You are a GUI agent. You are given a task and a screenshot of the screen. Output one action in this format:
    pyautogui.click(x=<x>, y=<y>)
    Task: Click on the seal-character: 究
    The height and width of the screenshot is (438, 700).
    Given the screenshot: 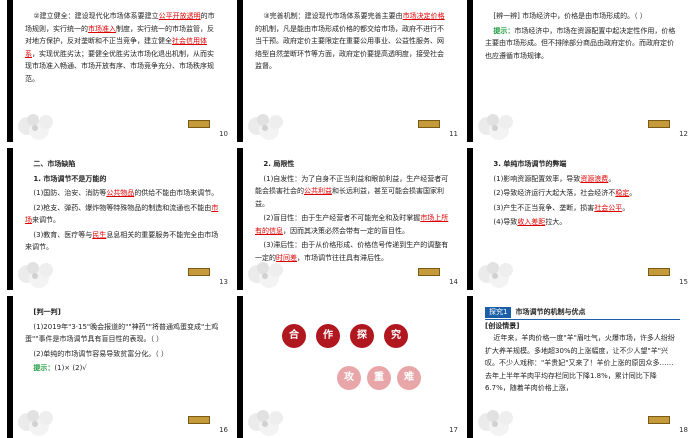 What is the action you would take?
    pyautogui.click(x=396, y=336)
    